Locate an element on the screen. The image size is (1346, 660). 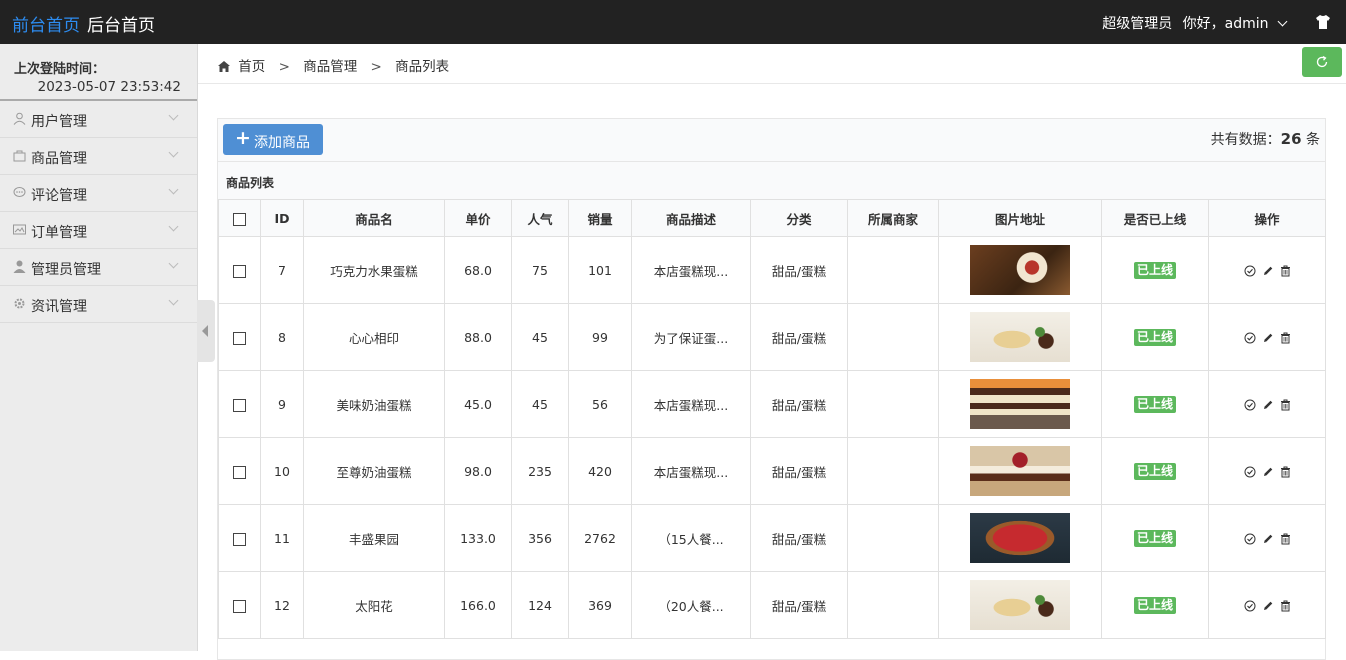
last-login-box: 上次登陆时间： 2023-05-07 23:53:42 is located at coordinates (98, 72).